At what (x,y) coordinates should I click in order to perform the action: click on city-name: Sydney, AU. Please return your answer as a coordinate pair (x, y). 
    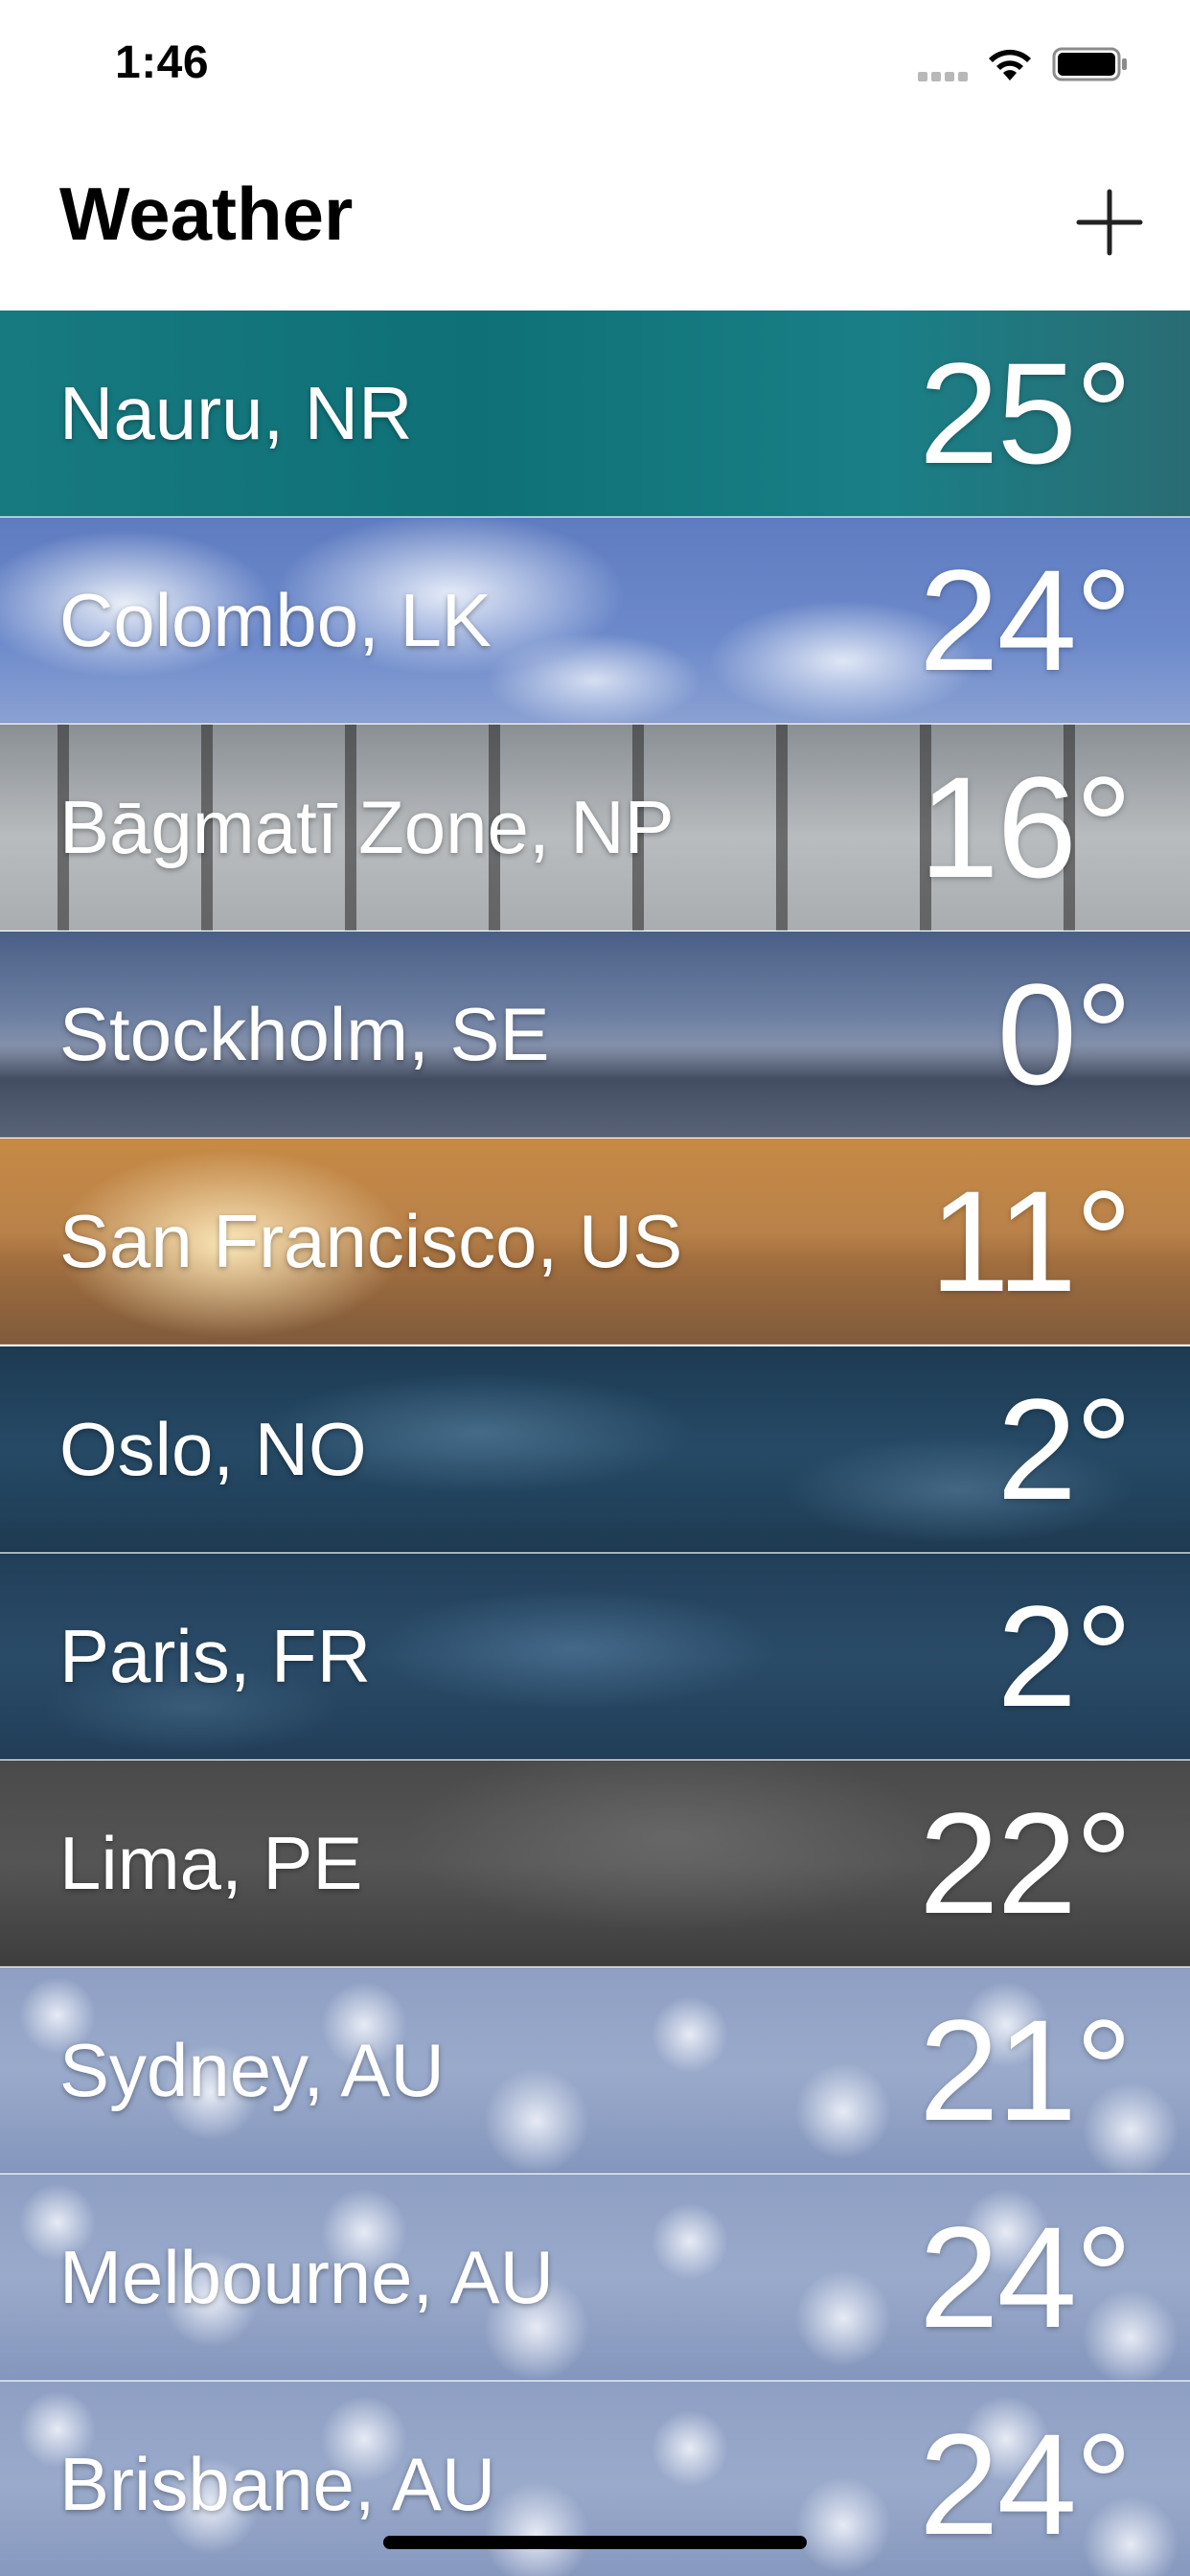
    Looking at the image, I should click on (252, 2070).